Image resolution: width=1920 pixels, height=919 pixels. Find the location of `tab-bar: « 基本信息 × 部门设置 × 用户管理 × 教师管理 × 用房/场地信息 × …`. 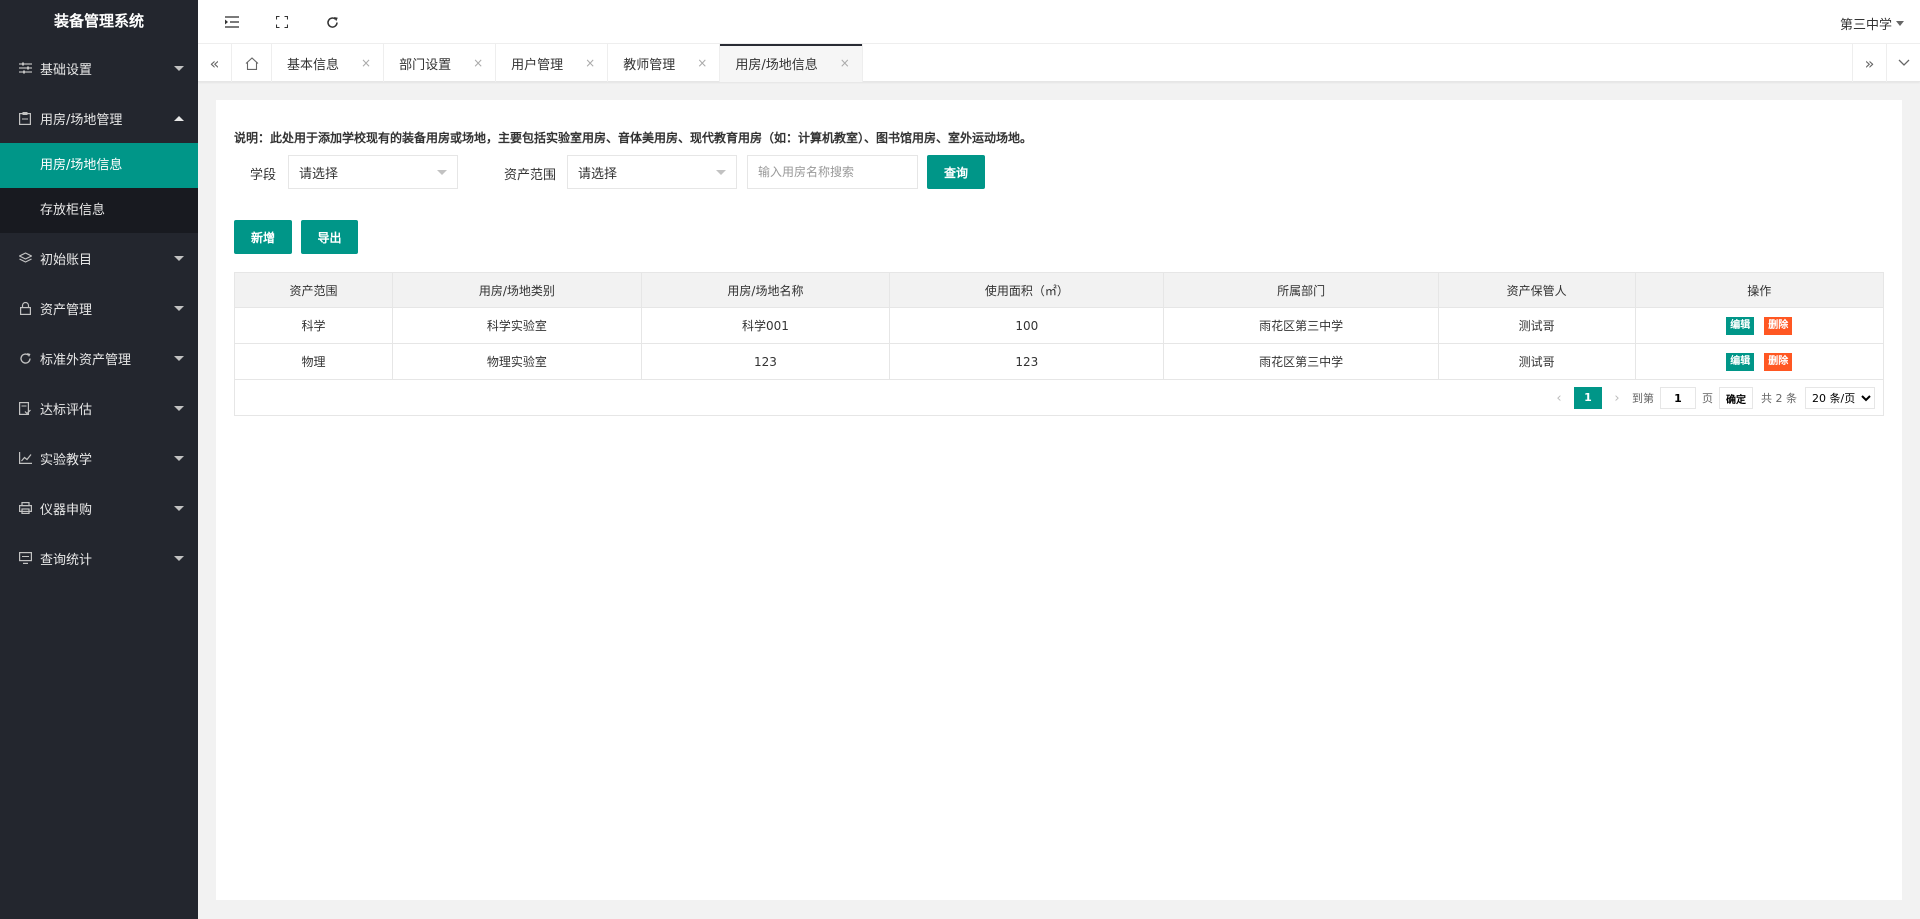

tab-bar: « 基本信息 × 部门设置 × 用户管理 × 教师管理 × 用房/场地信息 × … is located at coordinates (1059, 63).